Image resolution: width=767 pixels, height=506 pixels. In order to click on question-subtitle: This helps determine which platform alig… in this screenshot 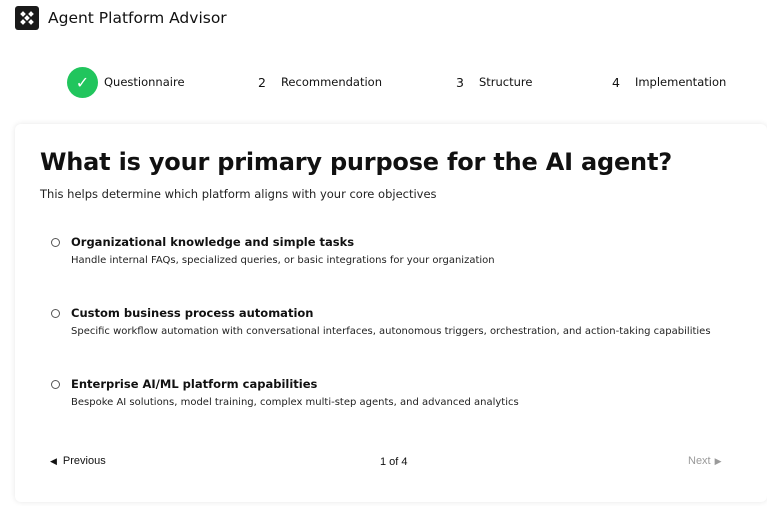, I will do `click(238, 194)`.